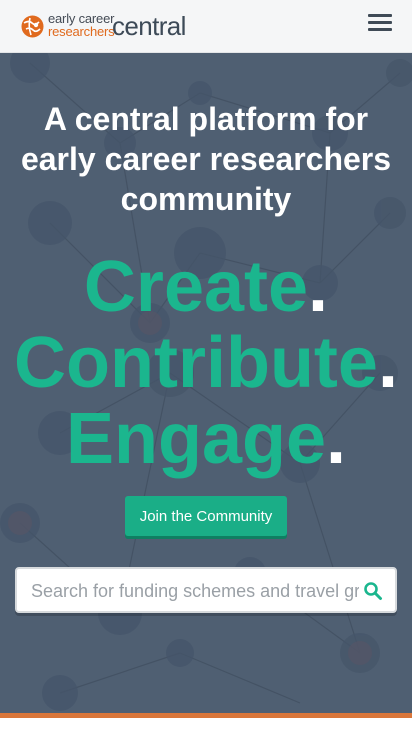 Image resolution: width=412 pixels, height=732 pixels. Describe the element at coordinates (380, 25) in the screenshot. I see `hamburger-menu-icon` at that location.